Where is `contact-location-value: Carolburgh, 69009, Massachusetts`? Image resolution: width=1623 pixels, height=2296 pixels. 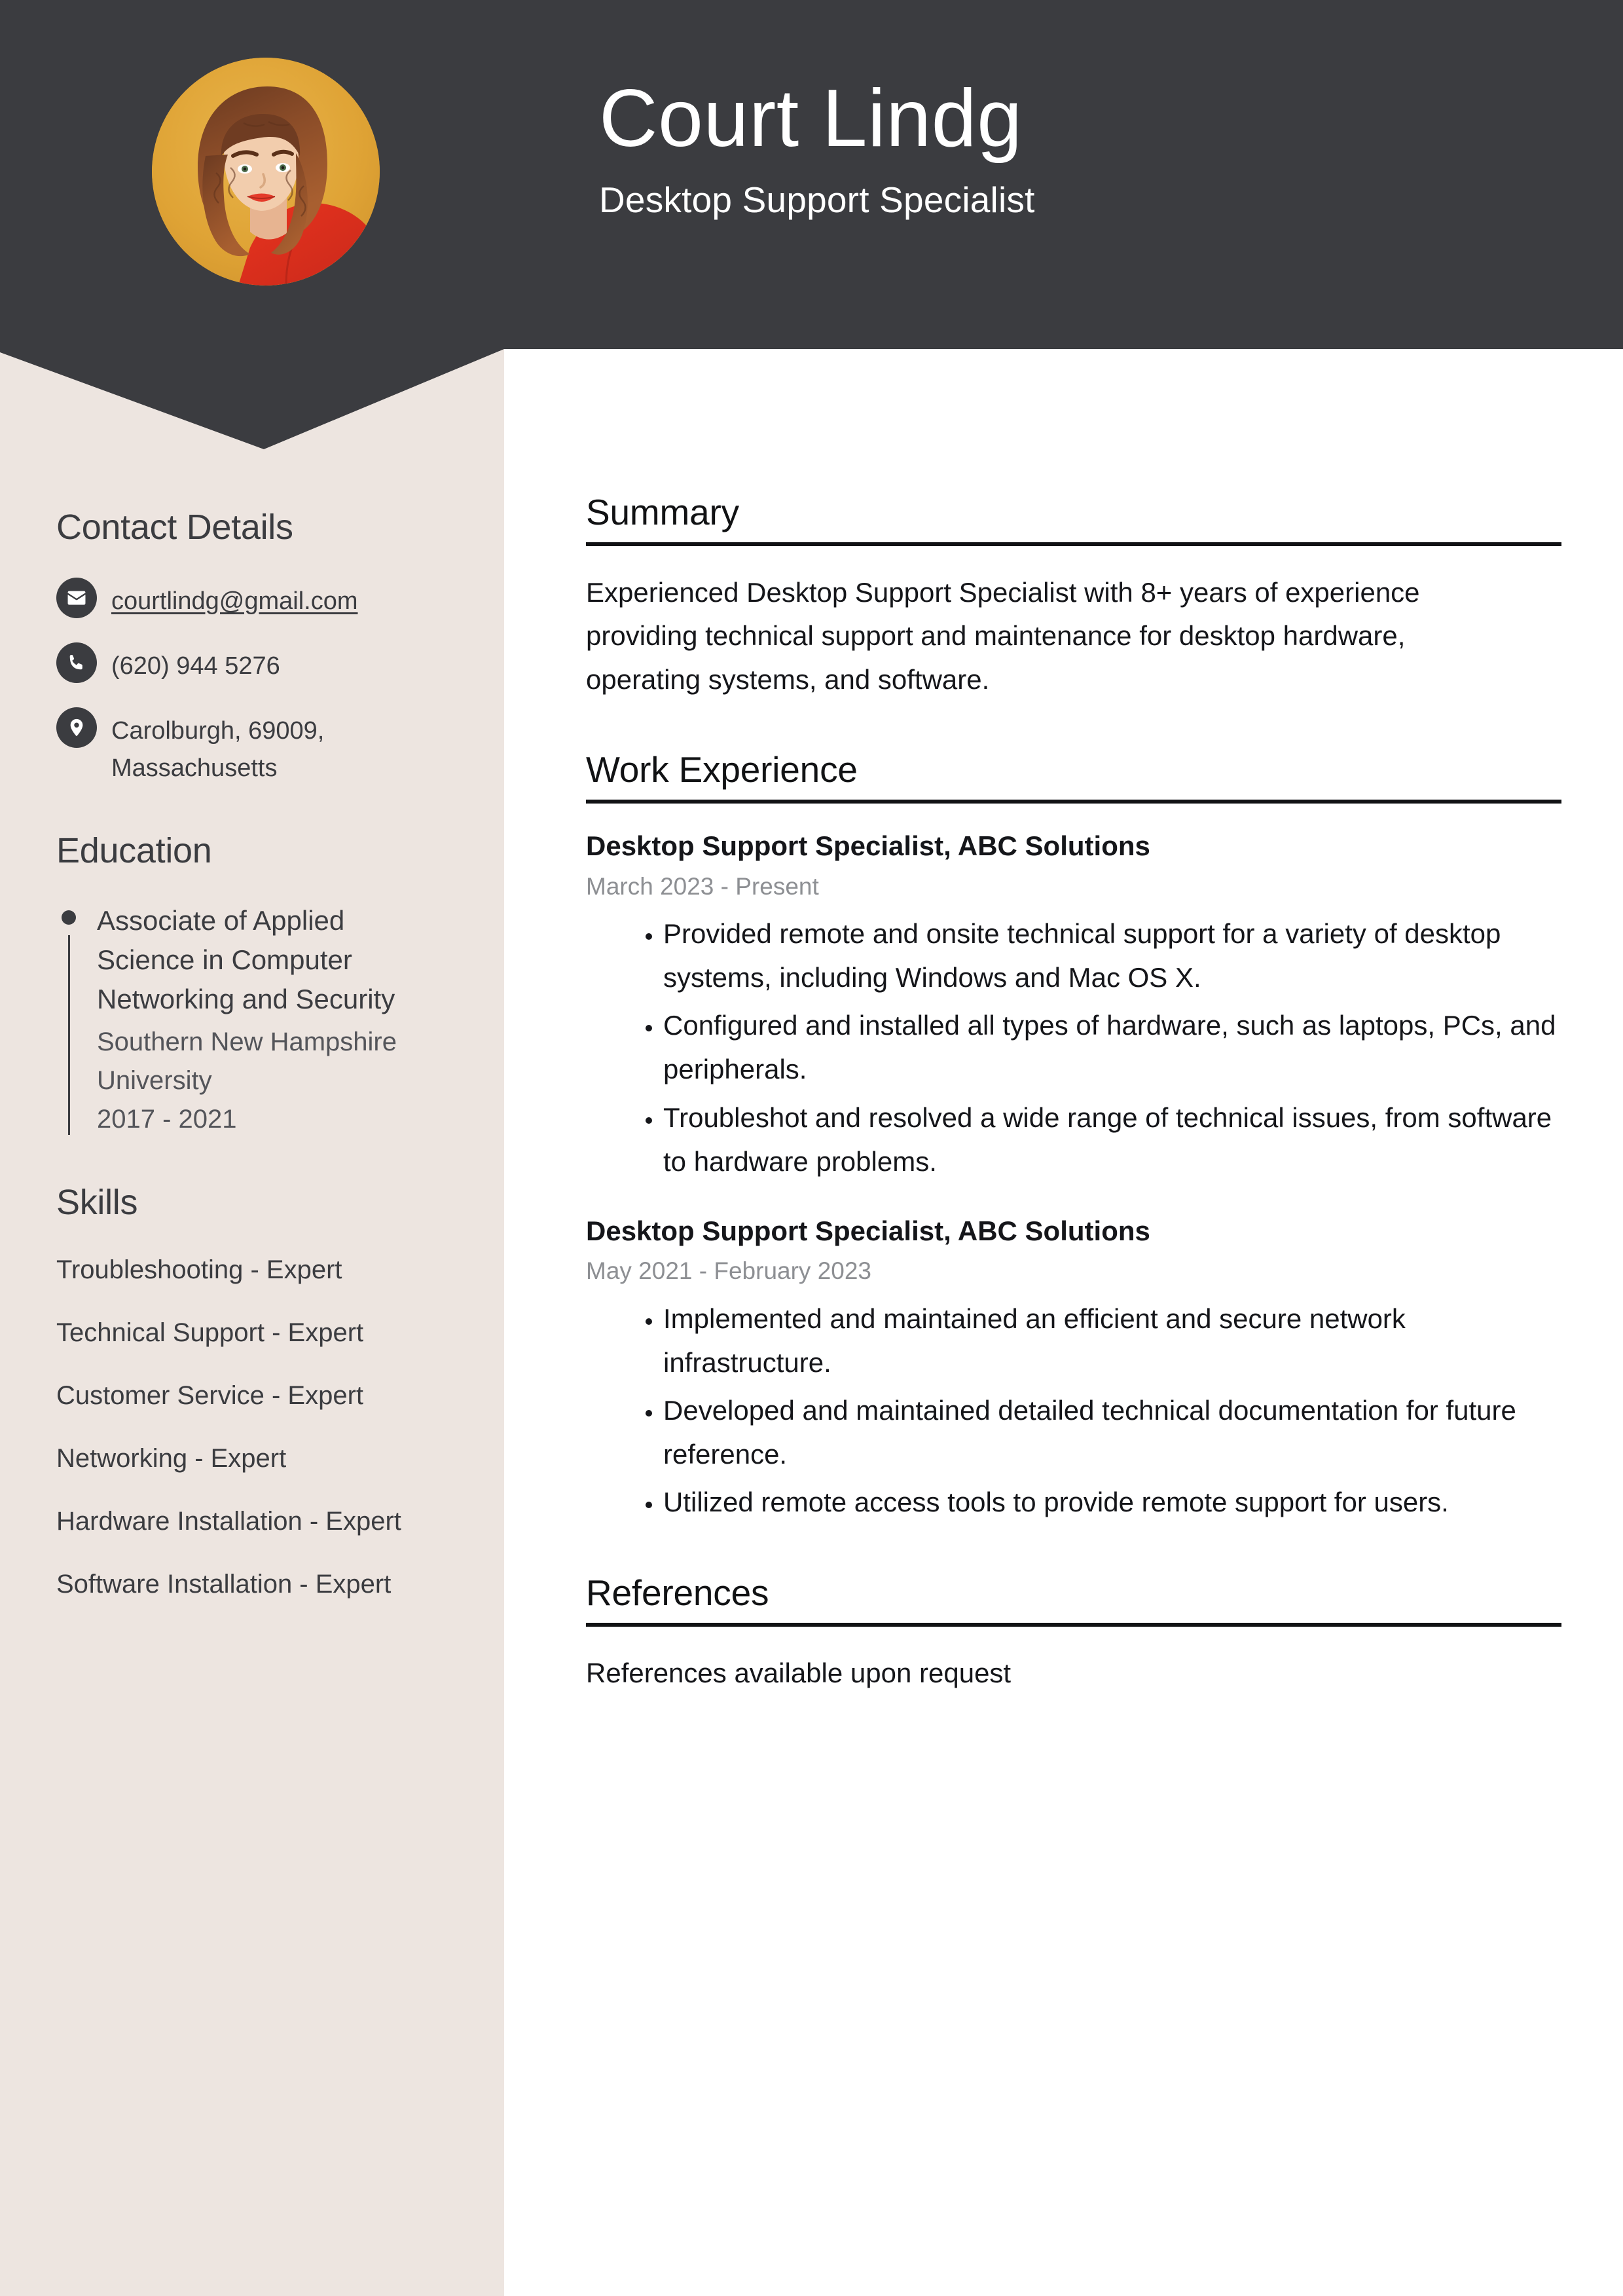
contact-location-value: Carolburgh, 69009, Massachusetts is located at coordinates (218, 750).